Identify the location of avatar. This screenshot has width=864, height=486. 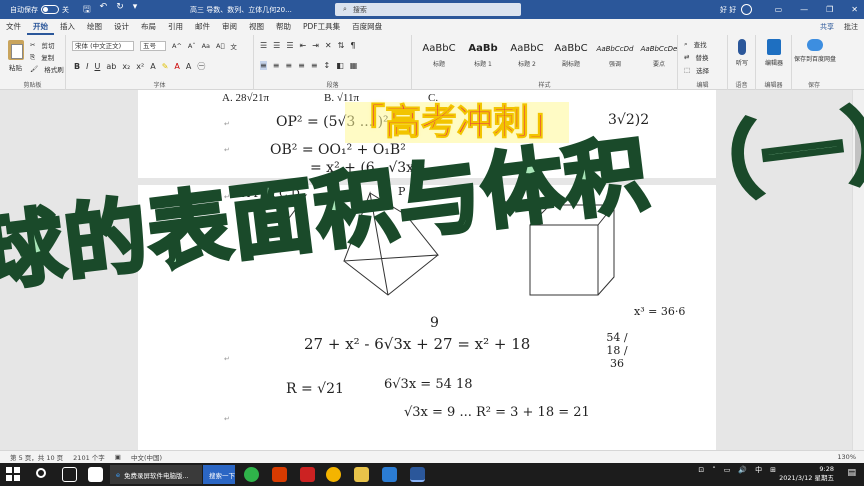
(747, 9).